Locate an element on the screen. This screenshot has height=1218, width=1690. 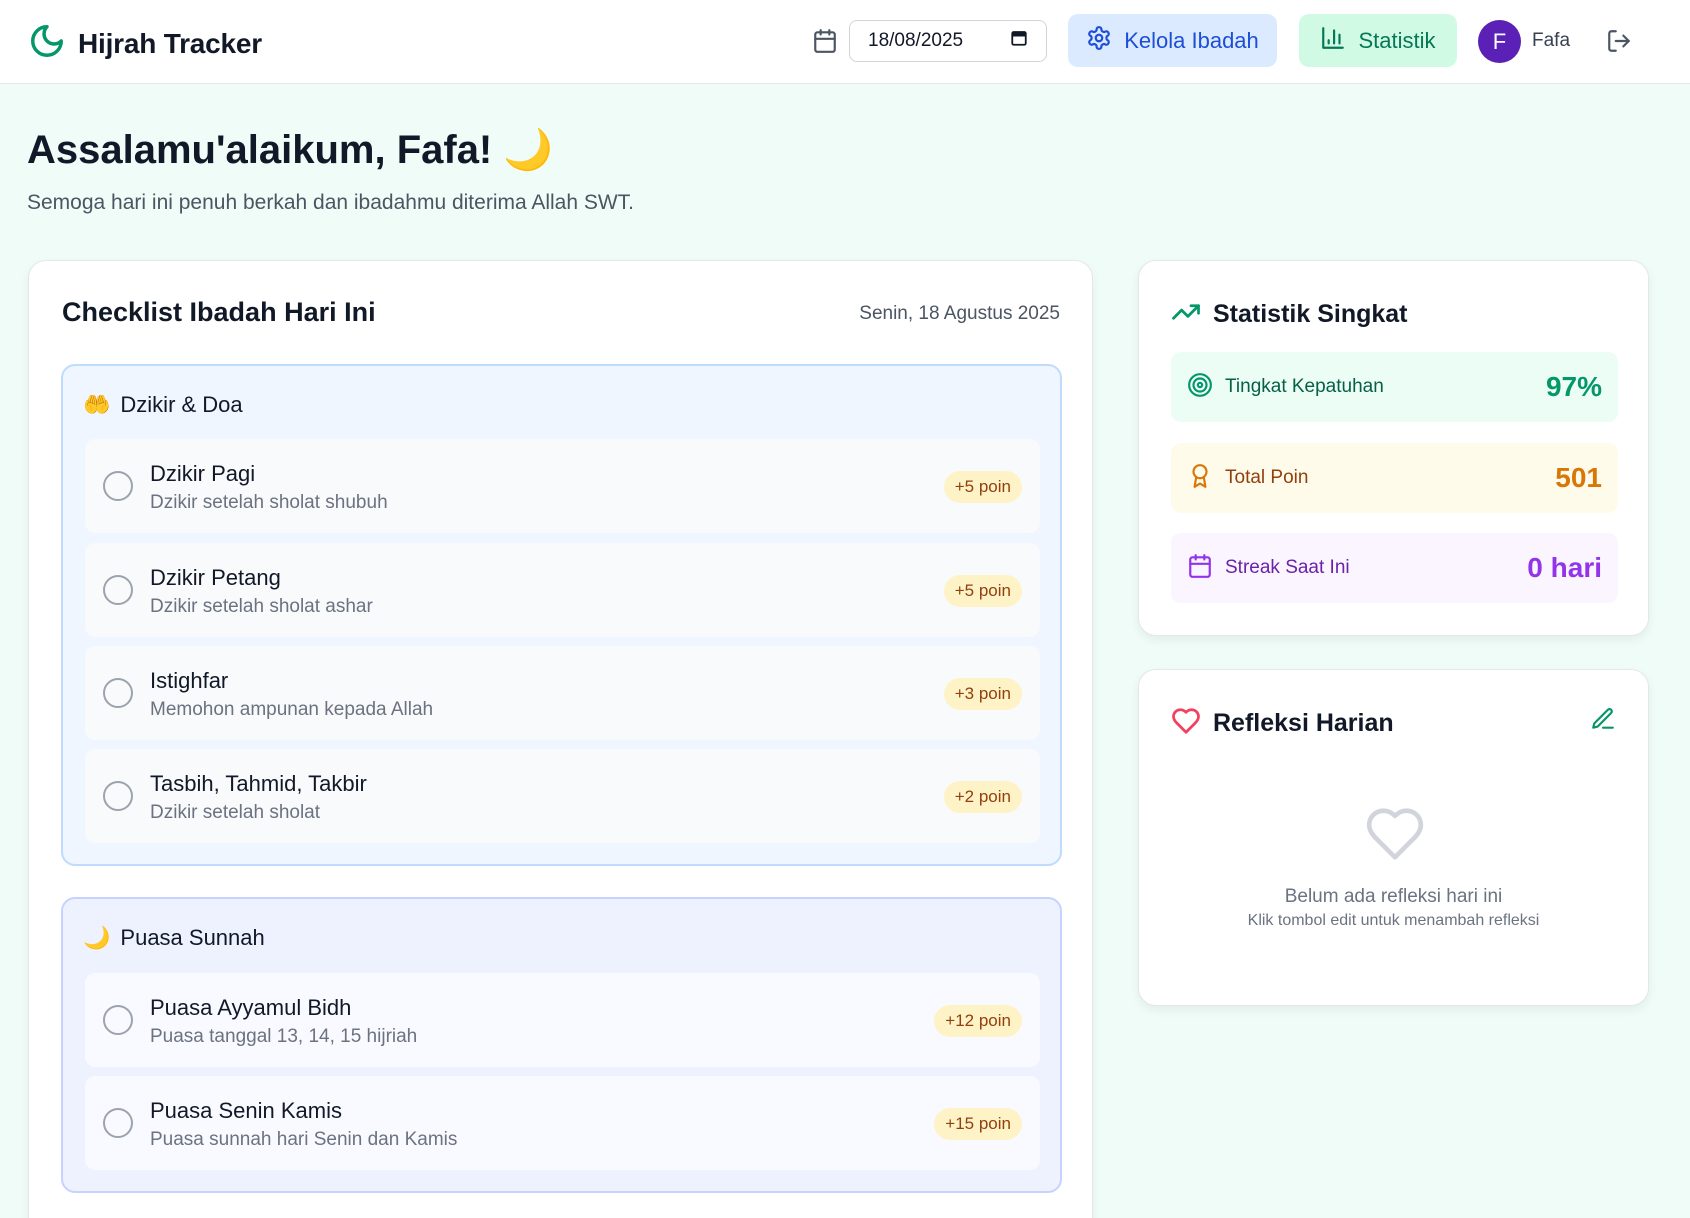
heart-icon is located at coordinates (1186, 723).